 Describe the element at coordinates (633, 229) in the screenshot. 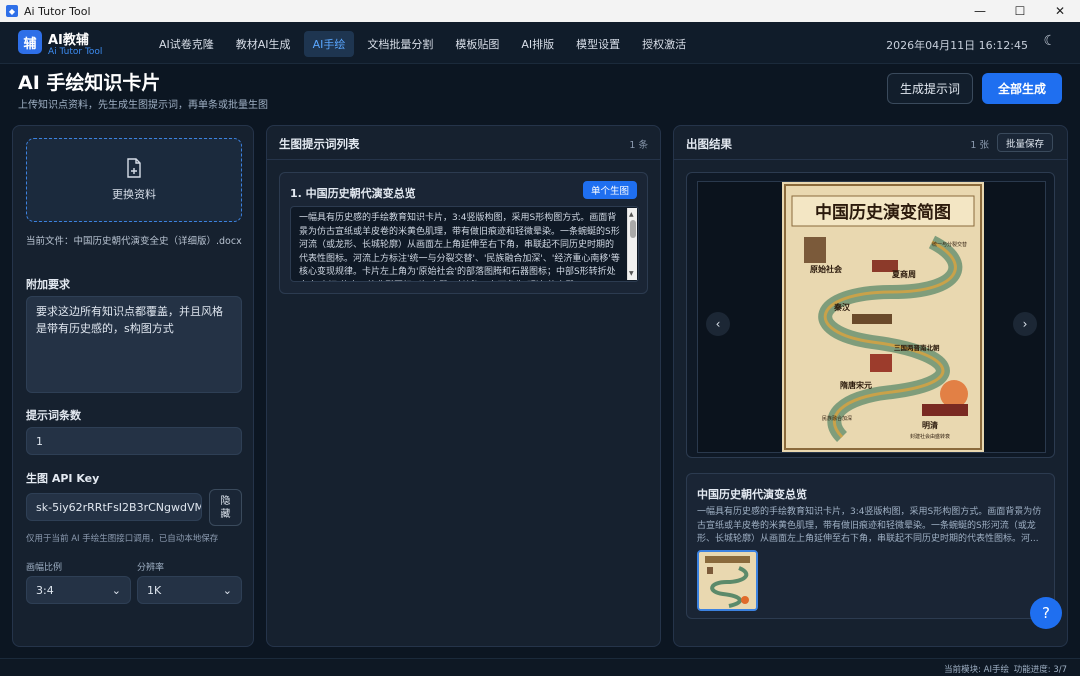

I see `scroll-thumb` at that location.